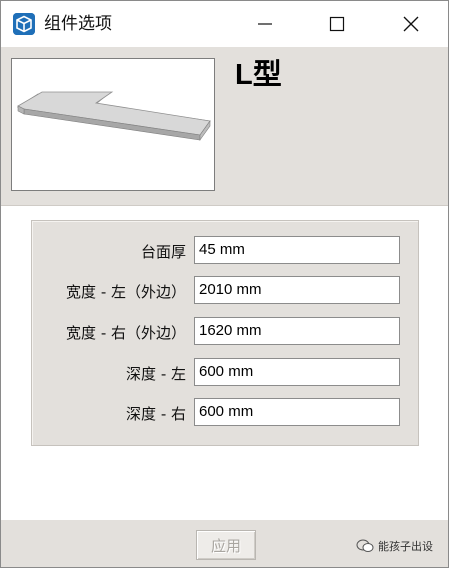 The image size is (449, 568). I want to click on close-button, so click(411, 24).